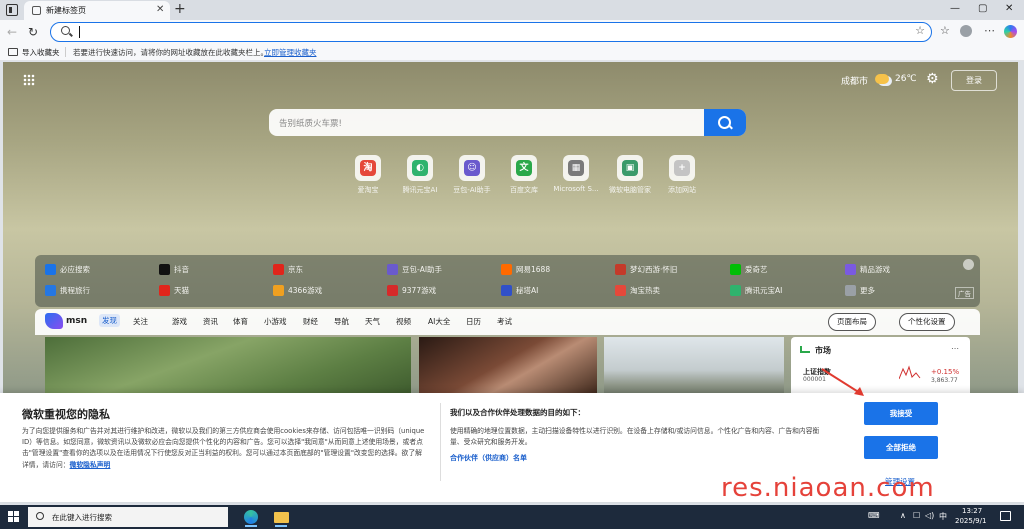 The width and height of the screenshot is (1024, 529). What do you see at coordinates (170, 52) in the screenshot?
I see `favorites-hint: 若要进行快速访问，请将你的网址收藏放在此收藏夹栏上。` at bounding box center [170, 52].